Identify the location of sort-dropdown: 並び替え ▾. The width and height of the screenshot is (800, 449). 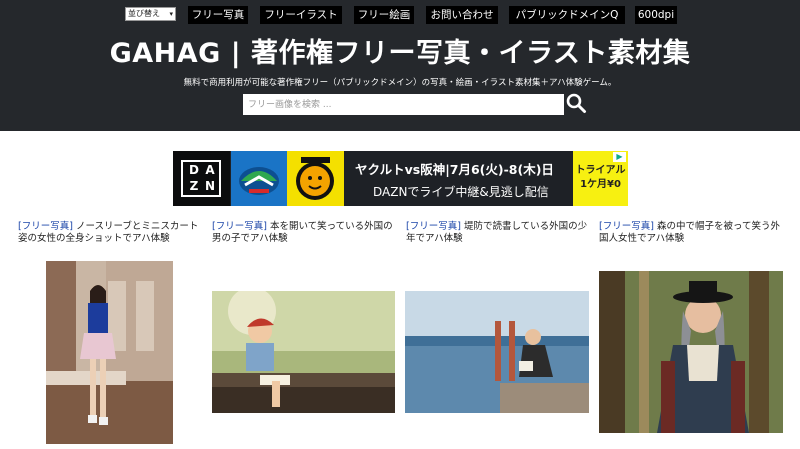
(150, 14).